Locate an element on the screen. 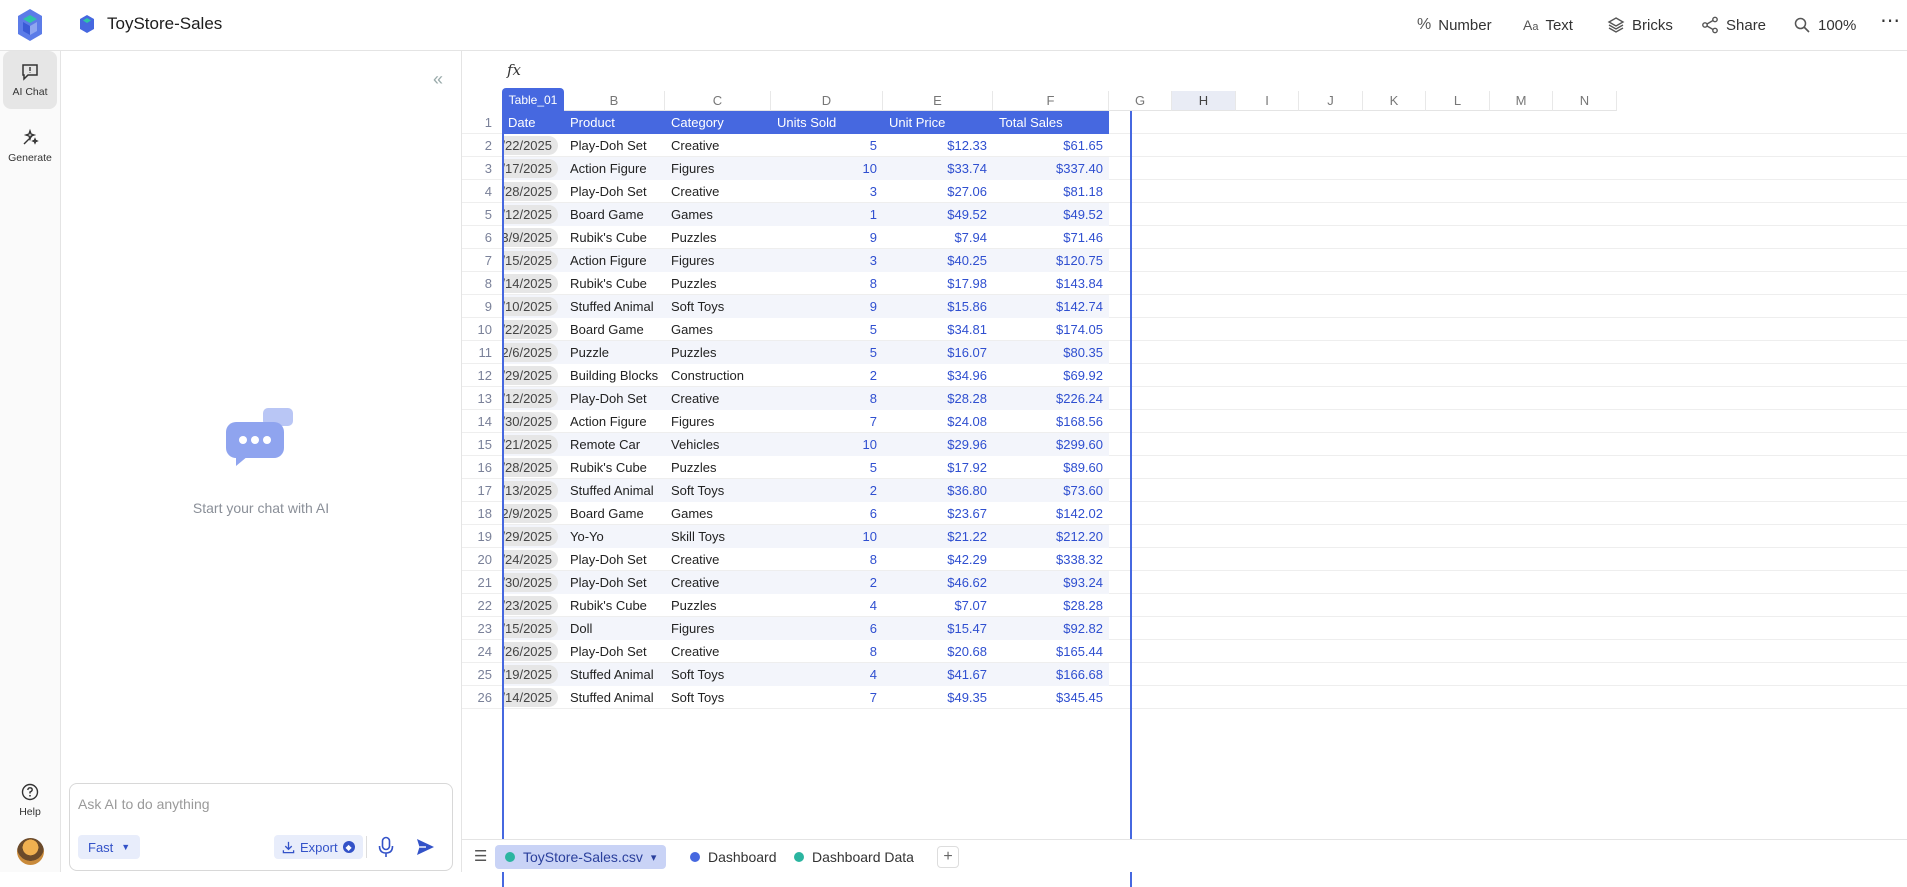 This screenshot has height=887, width=1907. table-cell: $42.29 is located at coordinates (938, 559).